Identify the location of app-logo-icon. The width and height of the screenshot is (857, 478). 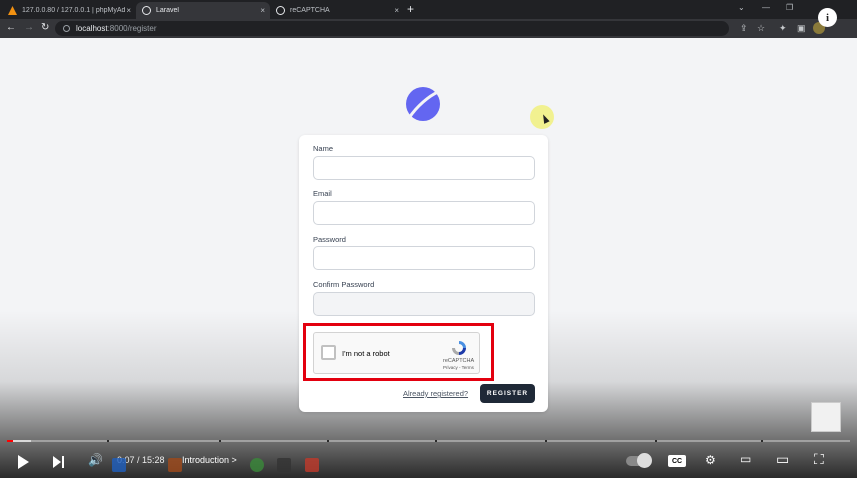
(423, 104).